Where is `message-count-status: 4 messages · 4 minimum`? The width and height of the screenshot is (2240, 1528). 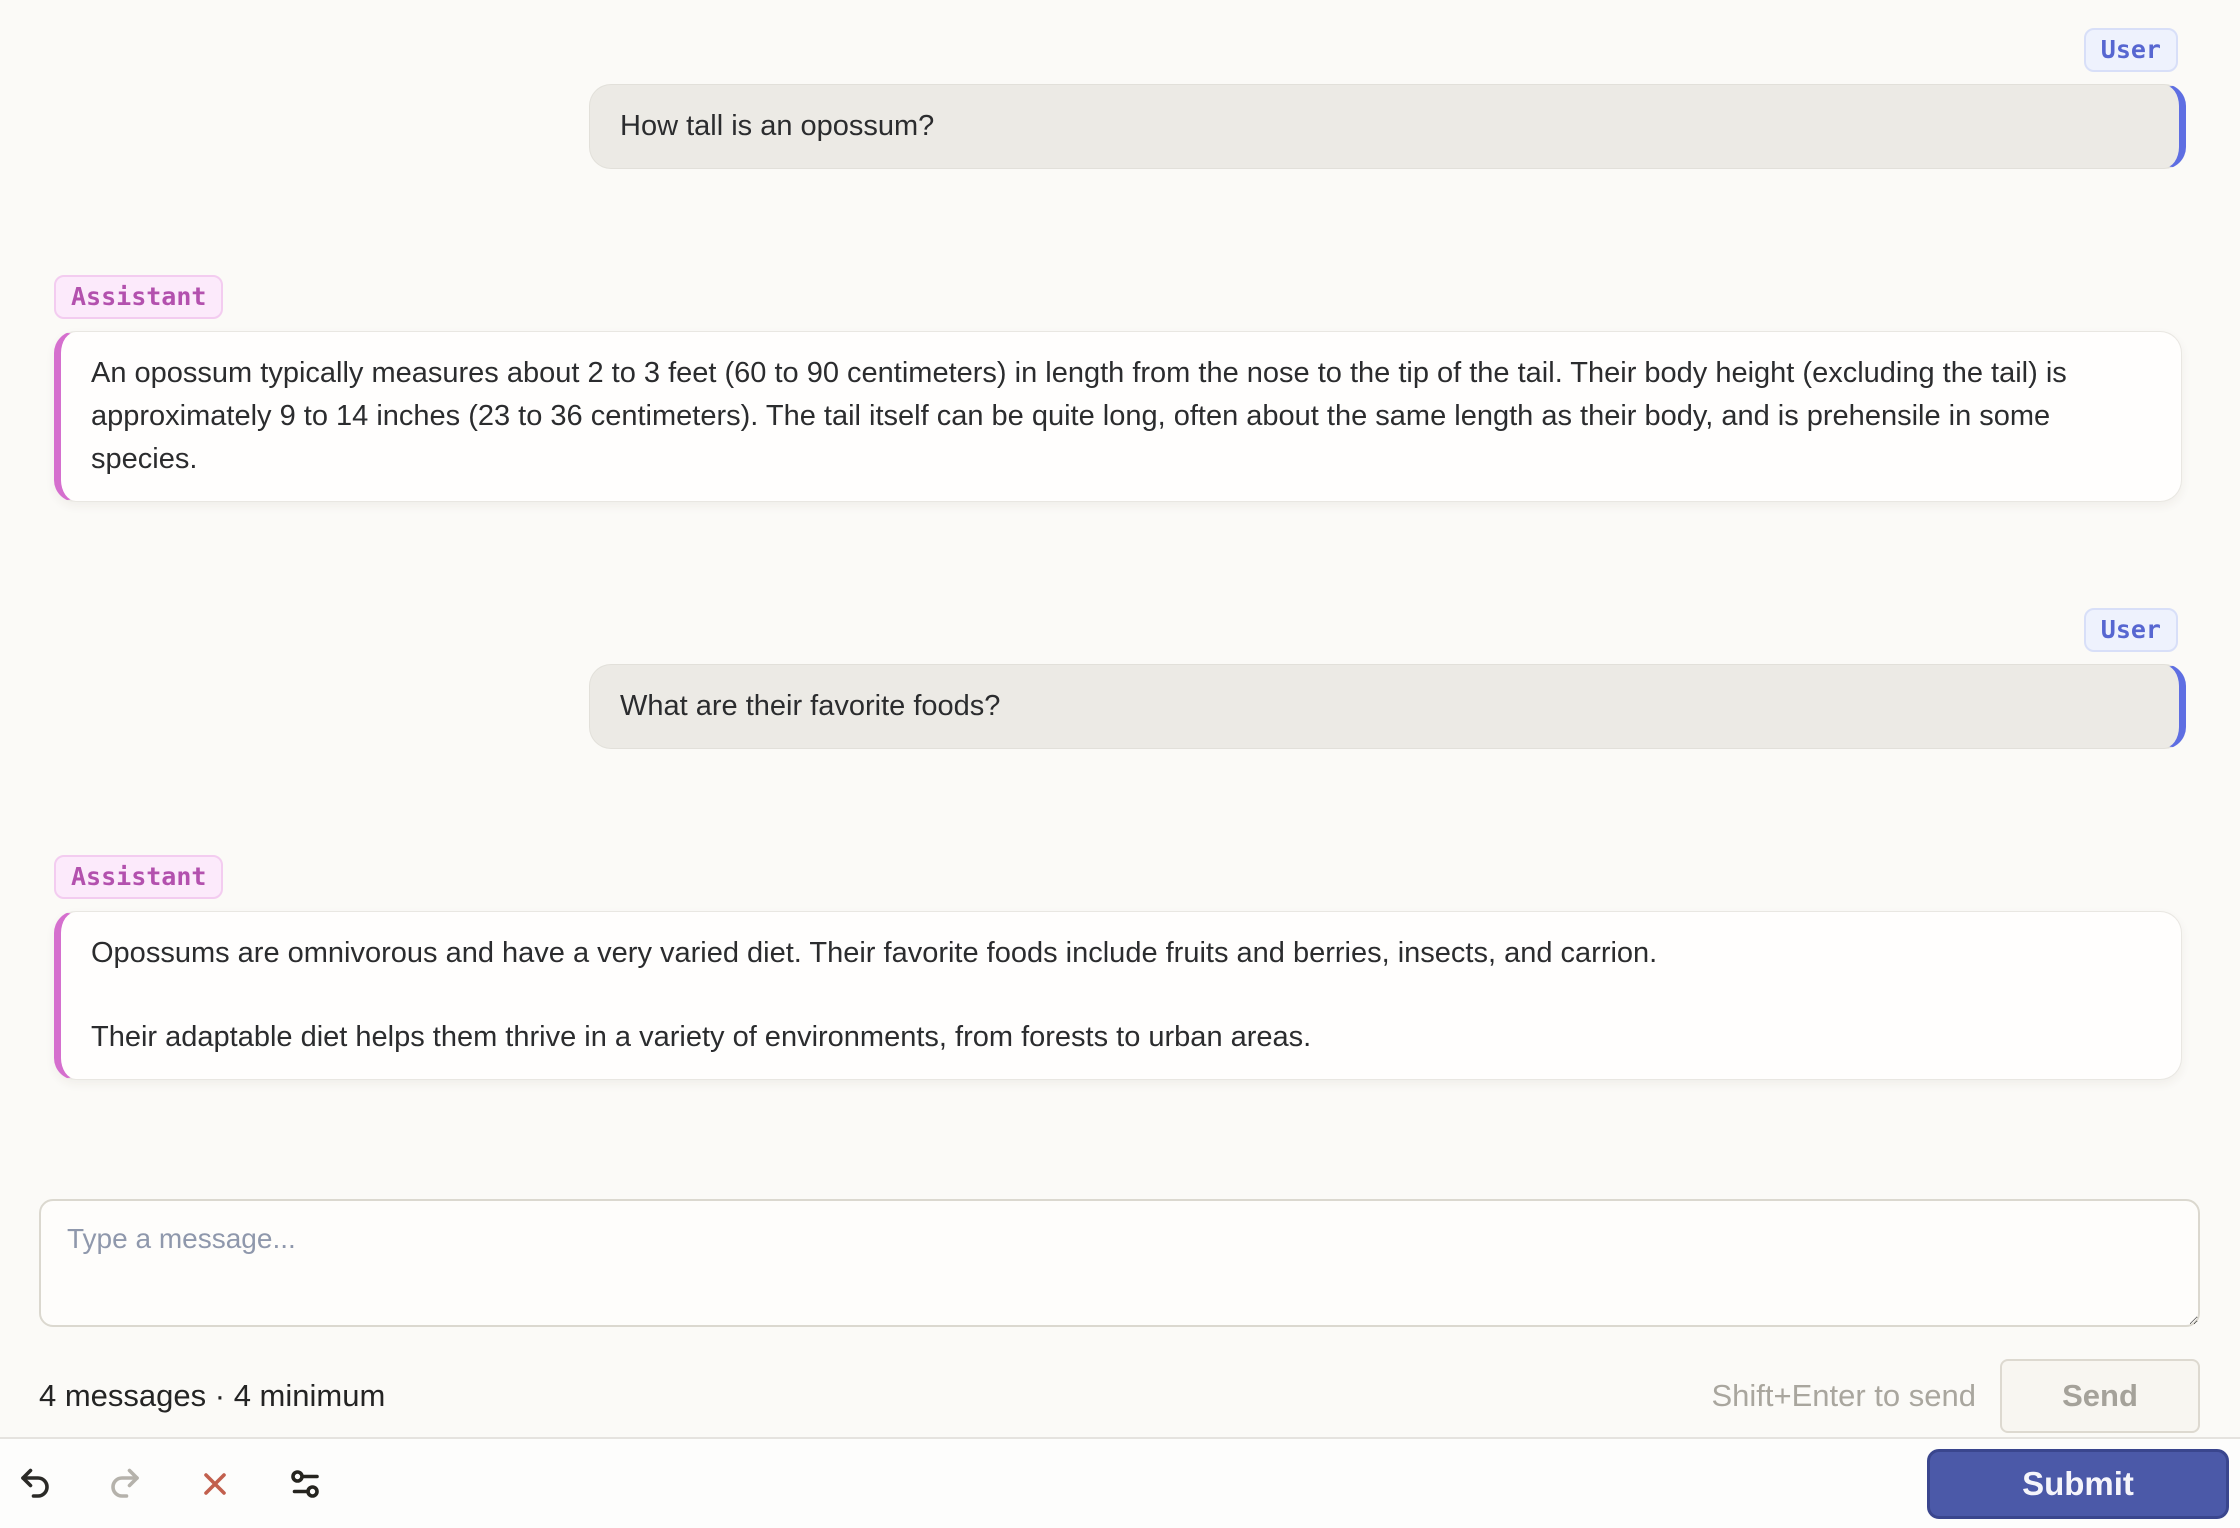 message-count-status: 4 messages · 4 minimum is located at coordinates (212, 1395).